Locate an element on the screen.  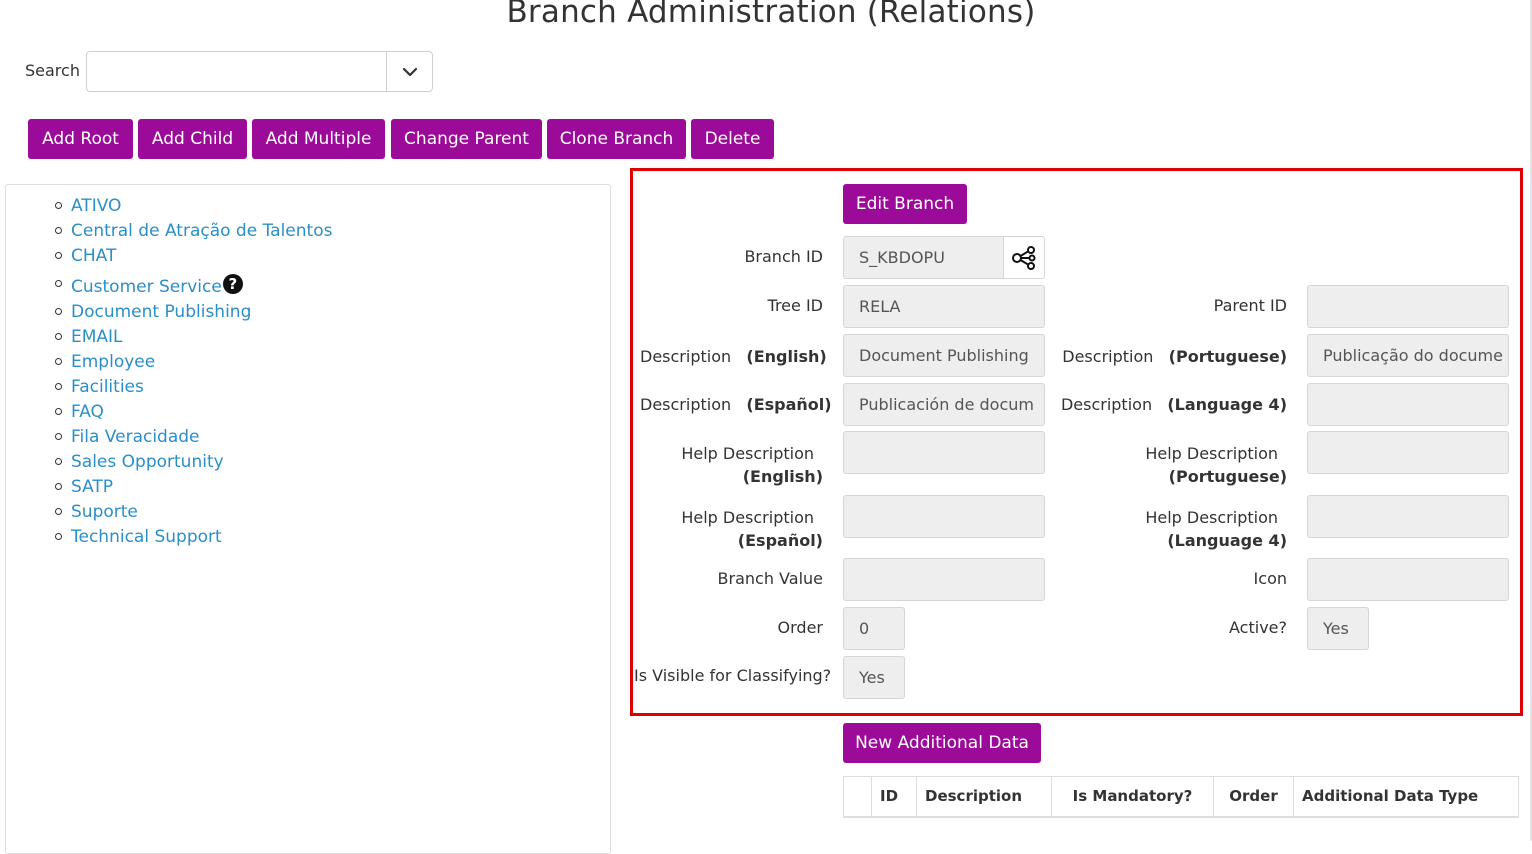
visible-for-classifying-field: Yes is located at coordinates (874, 677).